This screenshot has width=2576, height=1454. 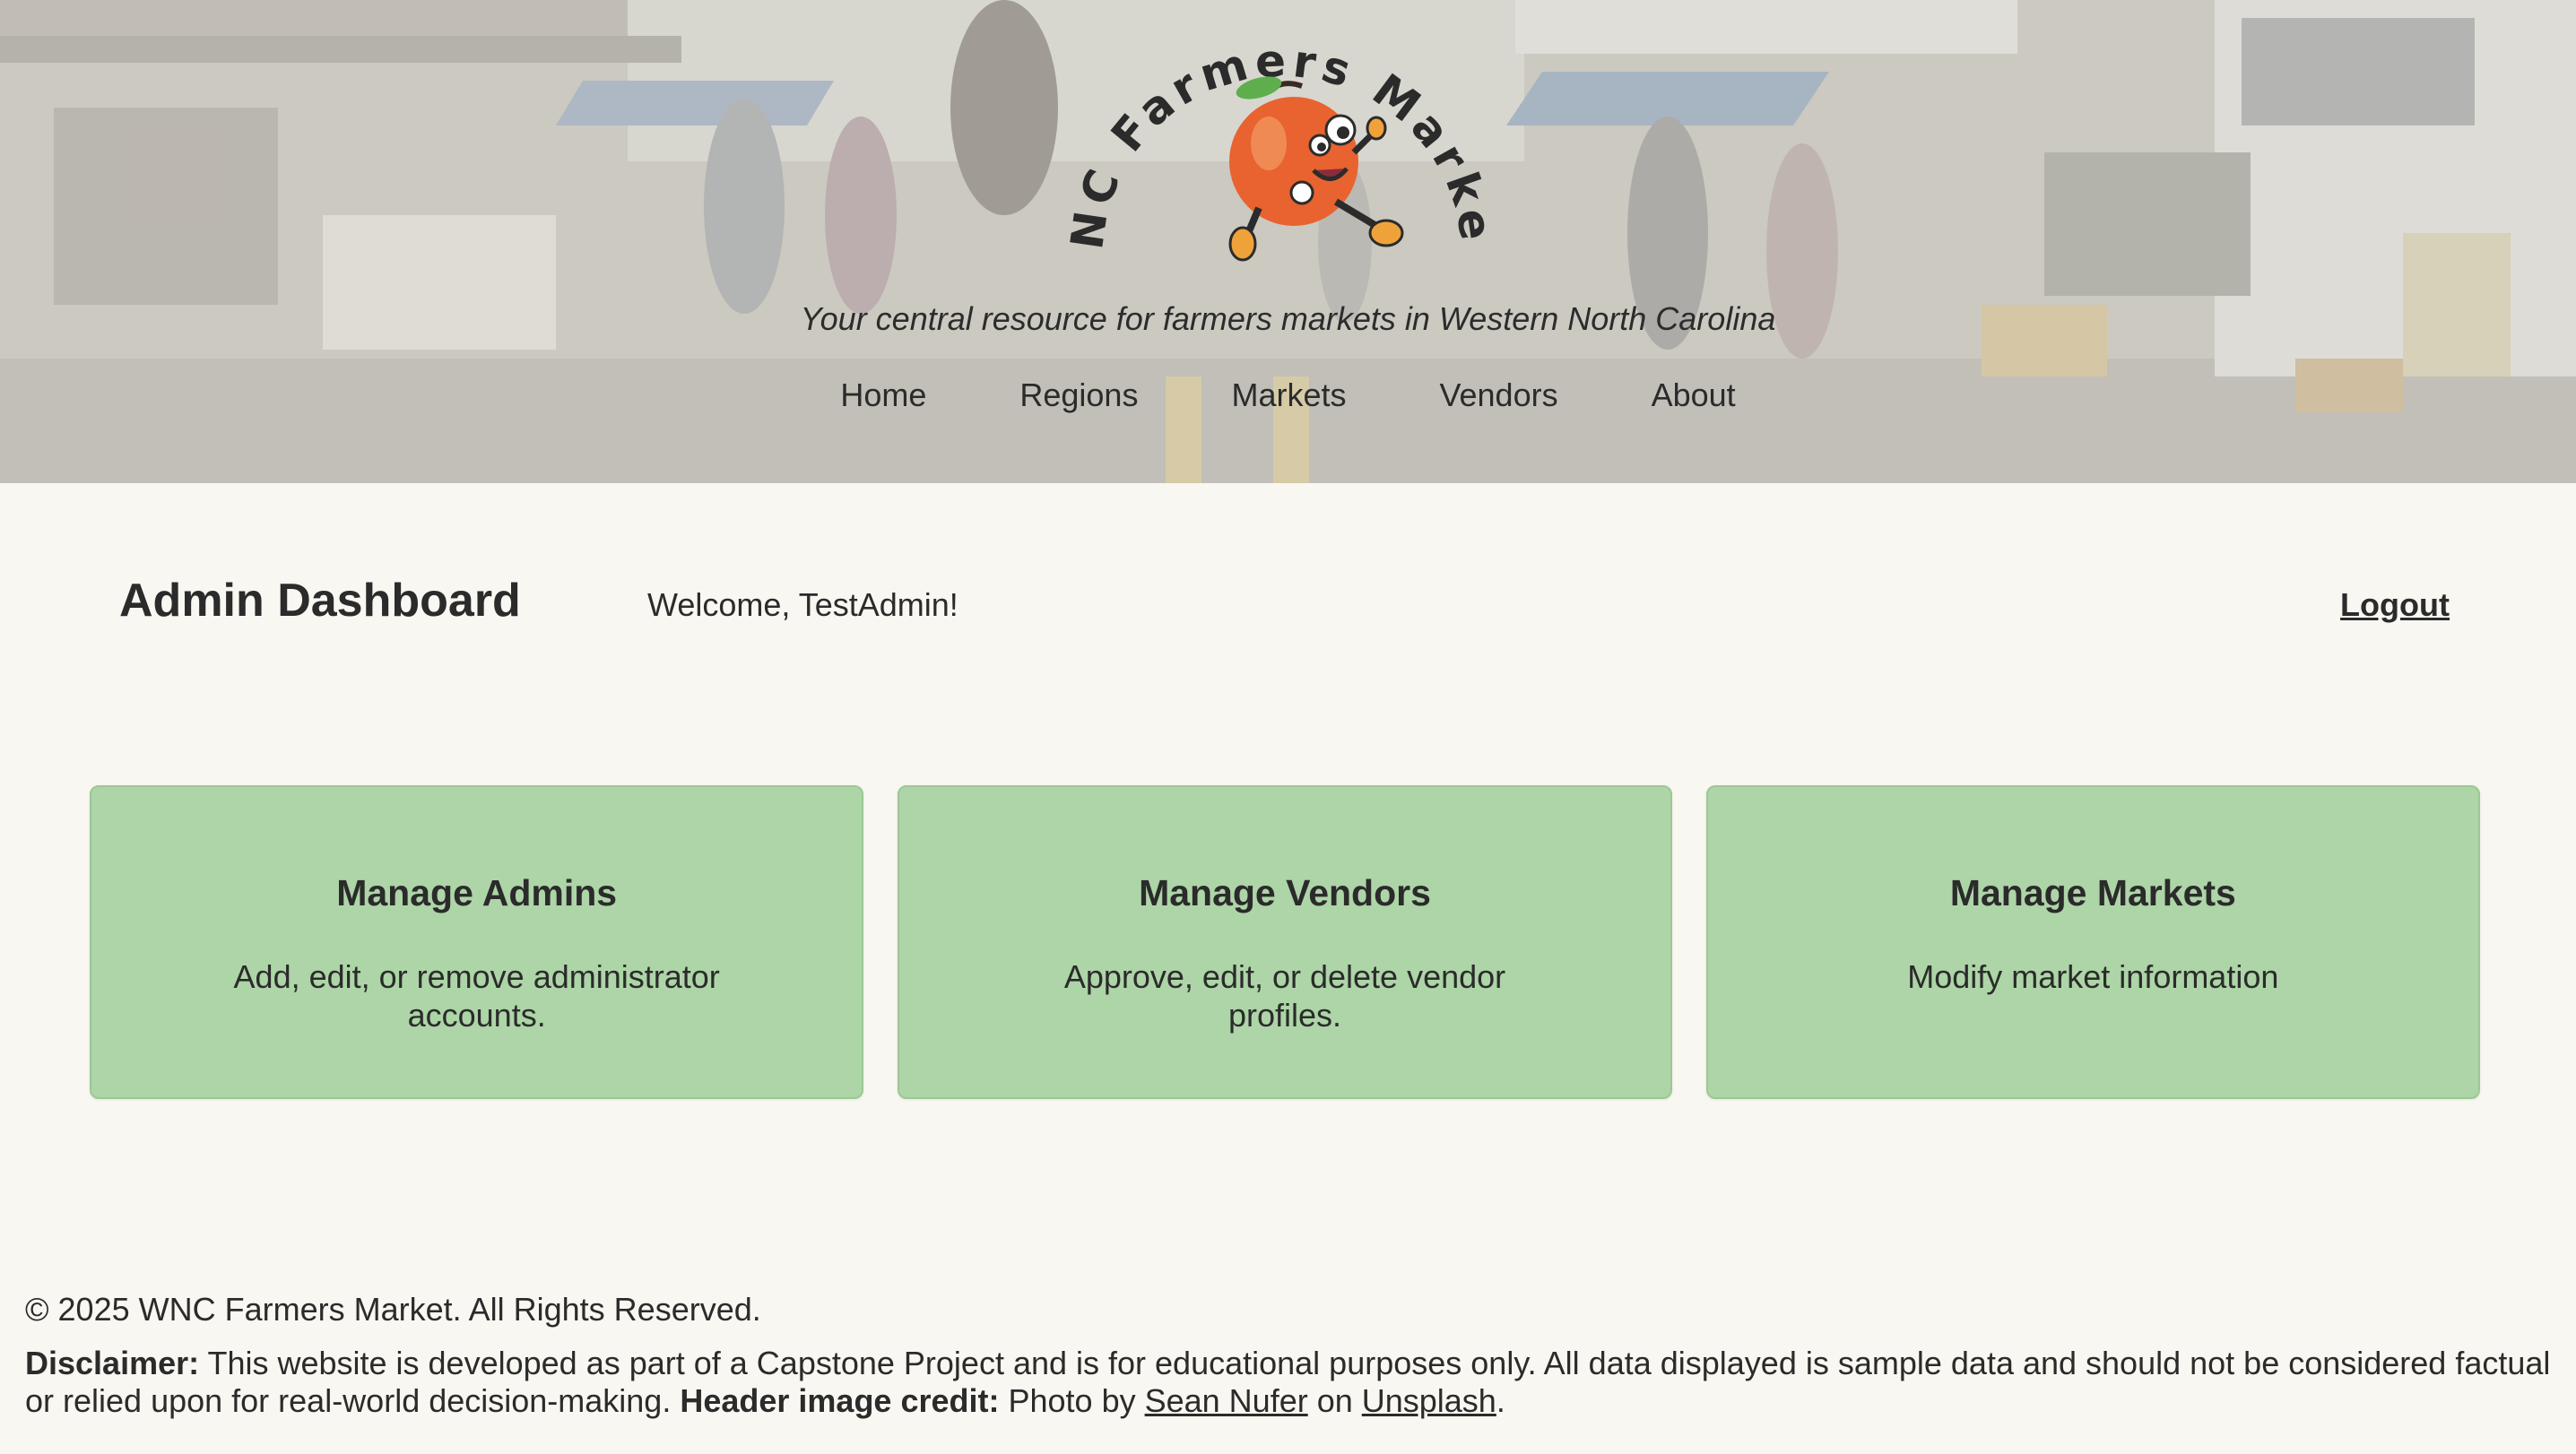 I want to click on nav-home: Home, so click(x=883, y=395).